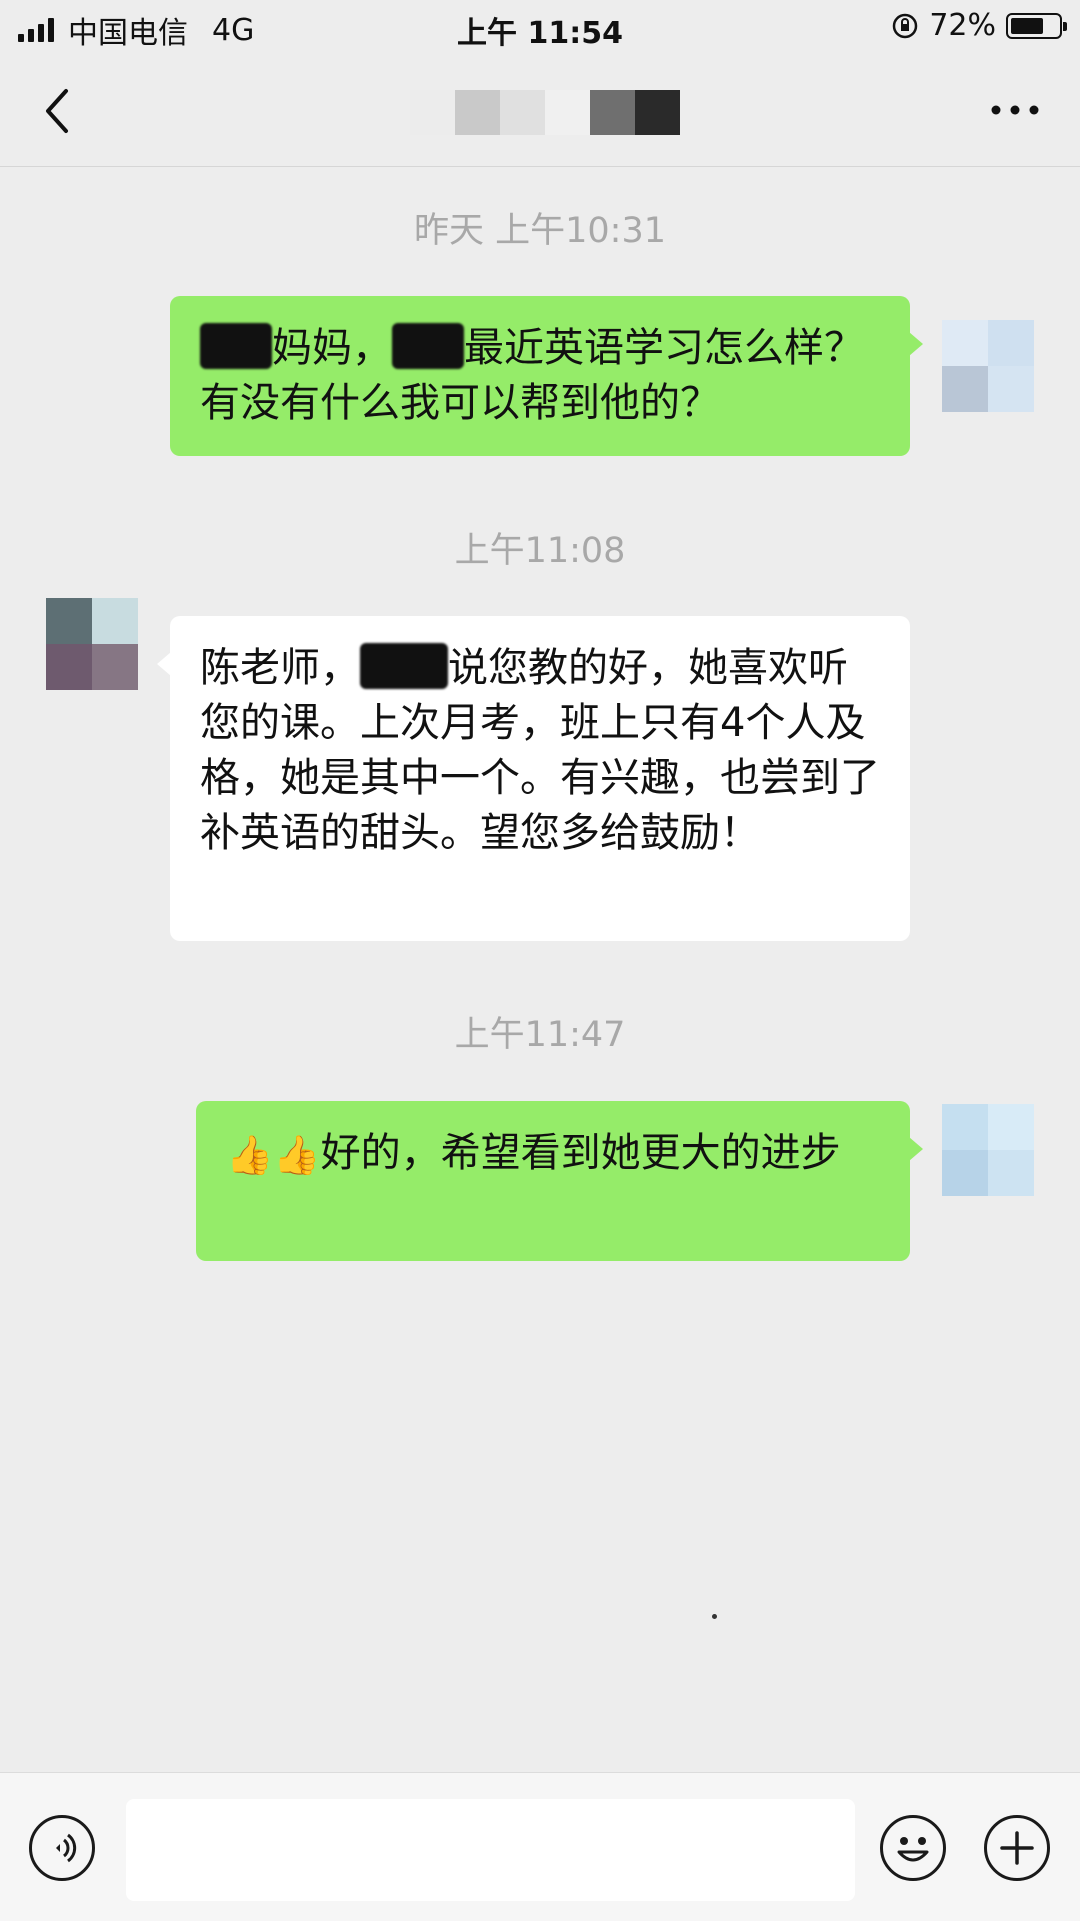  Describe the element at coordinates (580, 1153) in the screenshot. I see `message-text: 好的，希望看到她更大的进步` at that location.